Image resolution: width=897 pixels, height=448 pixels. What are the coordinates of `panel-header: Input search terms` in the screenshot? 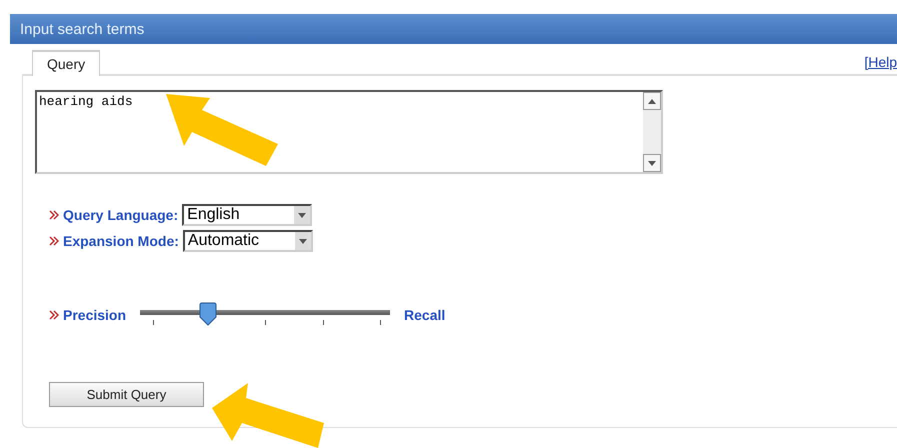 It's located at (453, 29).